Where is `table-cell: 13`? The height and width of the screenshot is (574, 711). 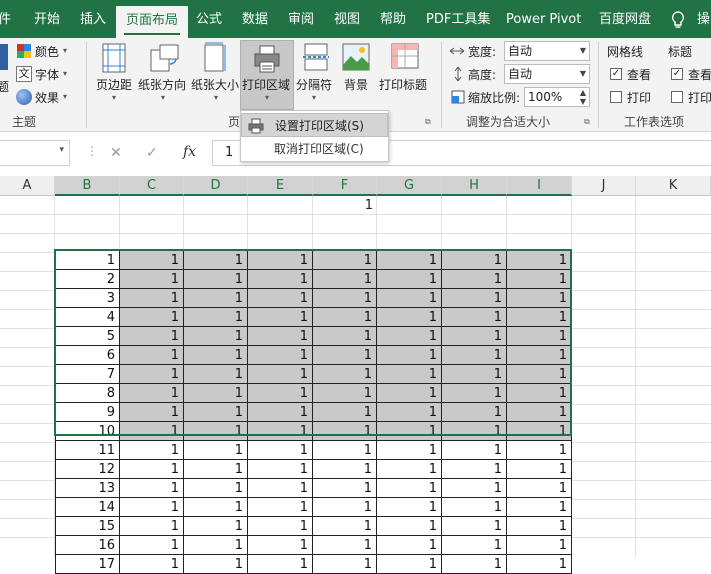 table-cell: 13 is located at coordinates (87, 488).